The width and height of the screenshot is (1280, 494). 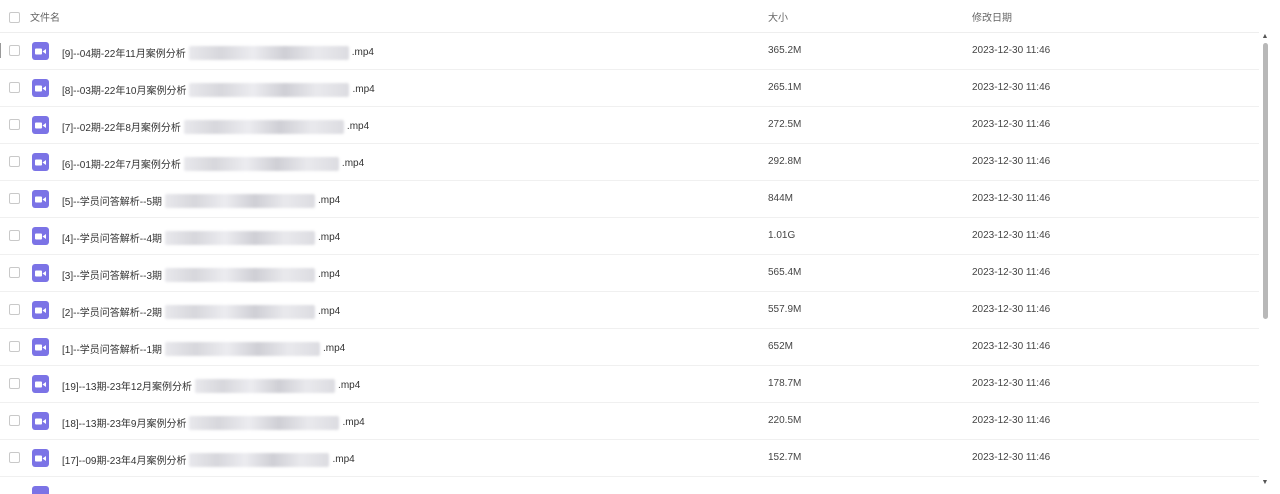 What do you see at coordinates (124, 461) in the screenshot?
I see `file-name-prefix: [17]--09期-23年4月案例分析` at bounding box center [124, 461].